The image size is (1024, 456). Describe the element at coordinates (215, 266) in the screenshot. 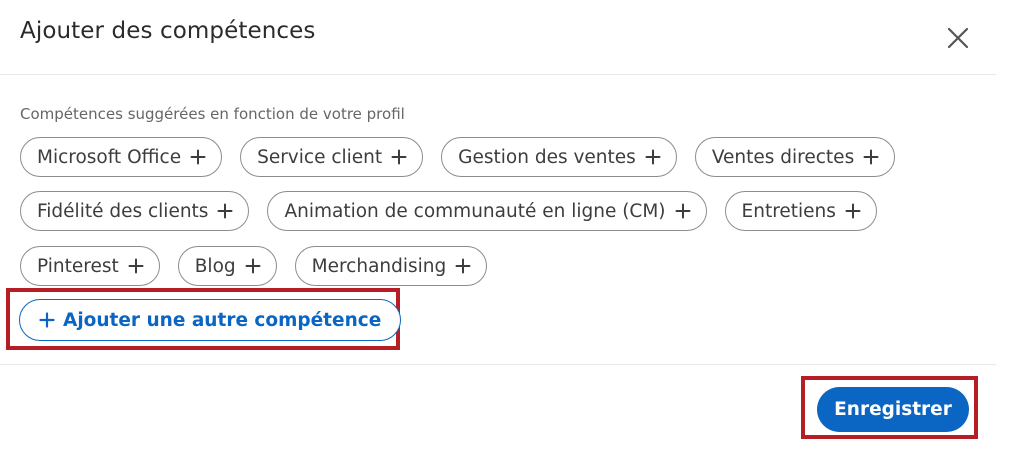

I see `skill-chip-label: Blog` at that location.